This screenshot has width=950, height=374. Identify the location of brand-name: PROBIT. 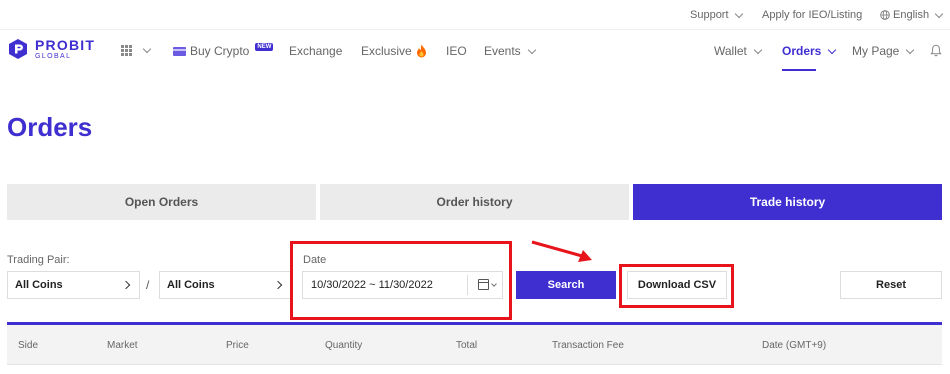
(65, 45).